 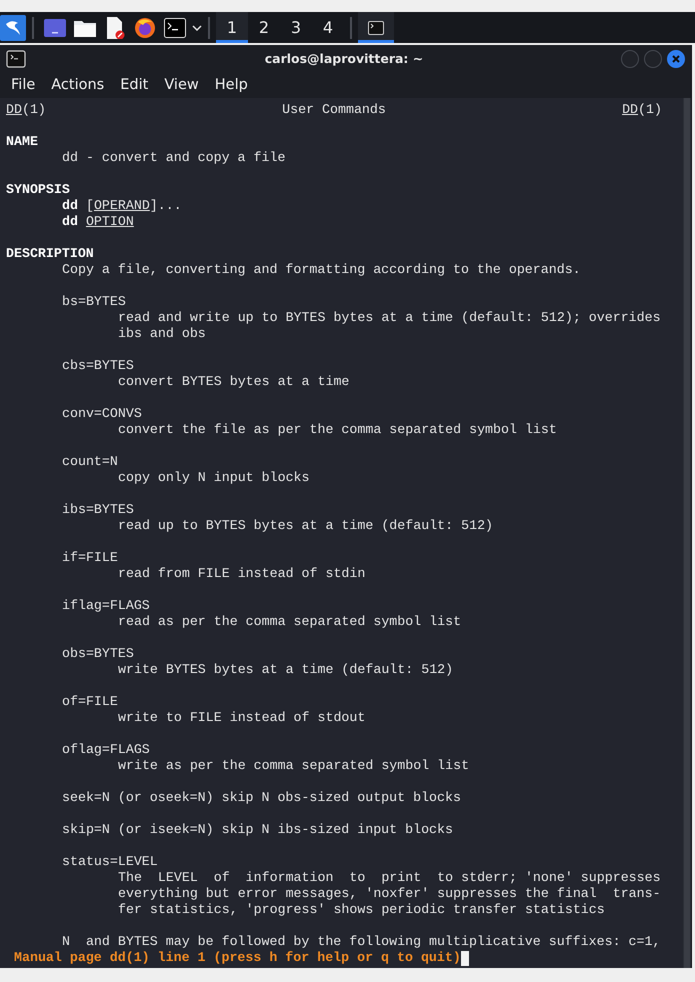 What do you see at coordinates (106, 606) in the screenshot?
I see `text-line: iflag=FLAGS` at bounding box center [106, 606].